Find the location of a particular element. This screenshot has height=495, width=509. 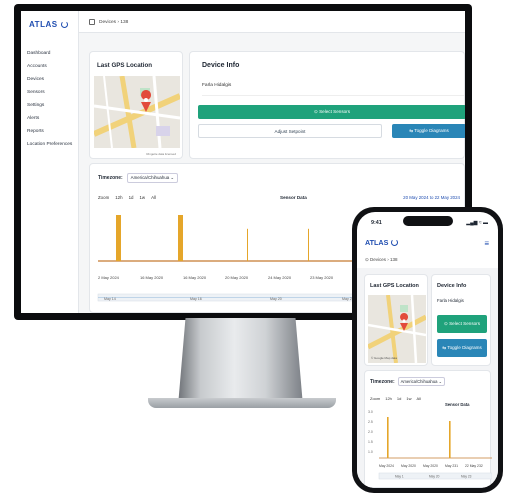

zoom-label: Zoom is located at coordinates (375, 398).